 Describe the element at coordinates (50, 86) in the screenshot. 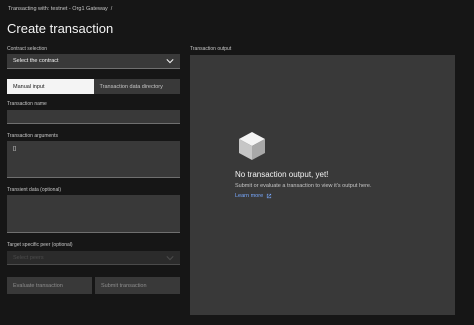

I see `tab-manual-input: Manual input` at that location.